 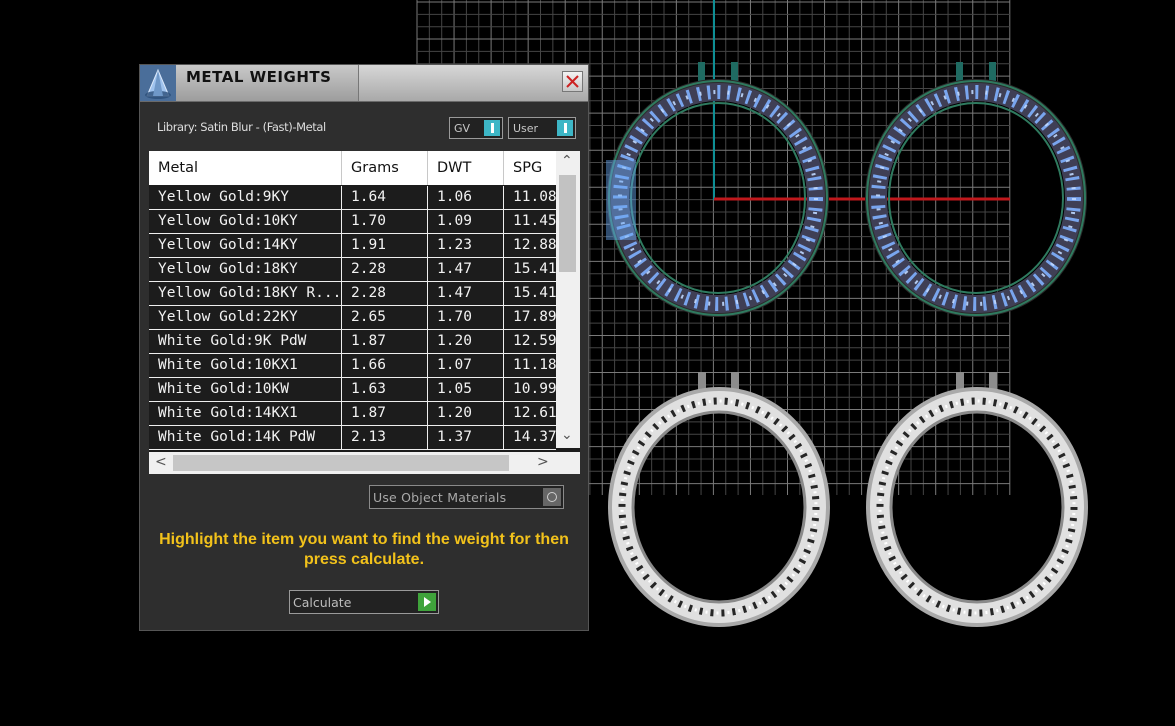 I want to click on cell-spg: 12.59, so click(x=534, y=341).